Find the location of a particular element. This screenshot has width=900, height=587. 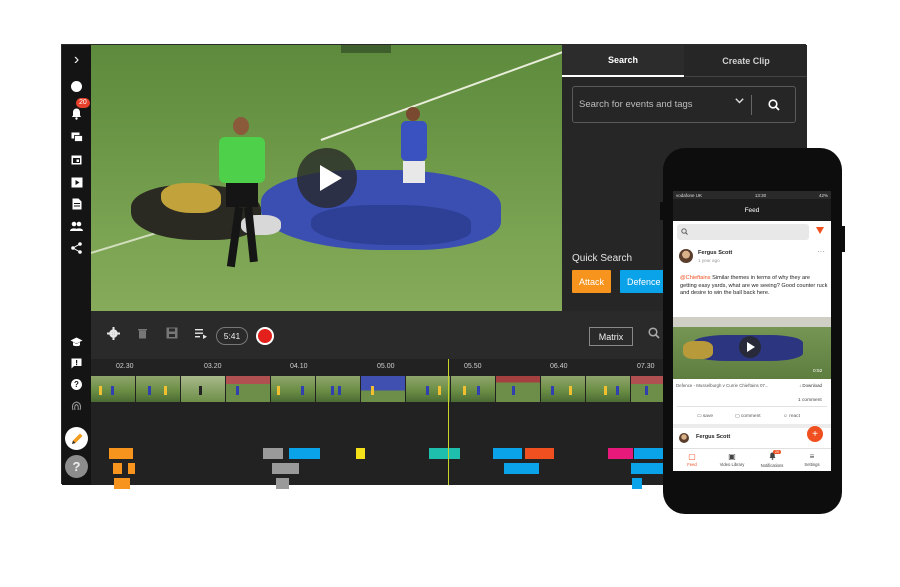

react-action: ☺ react is located at coordinates (791, 417).